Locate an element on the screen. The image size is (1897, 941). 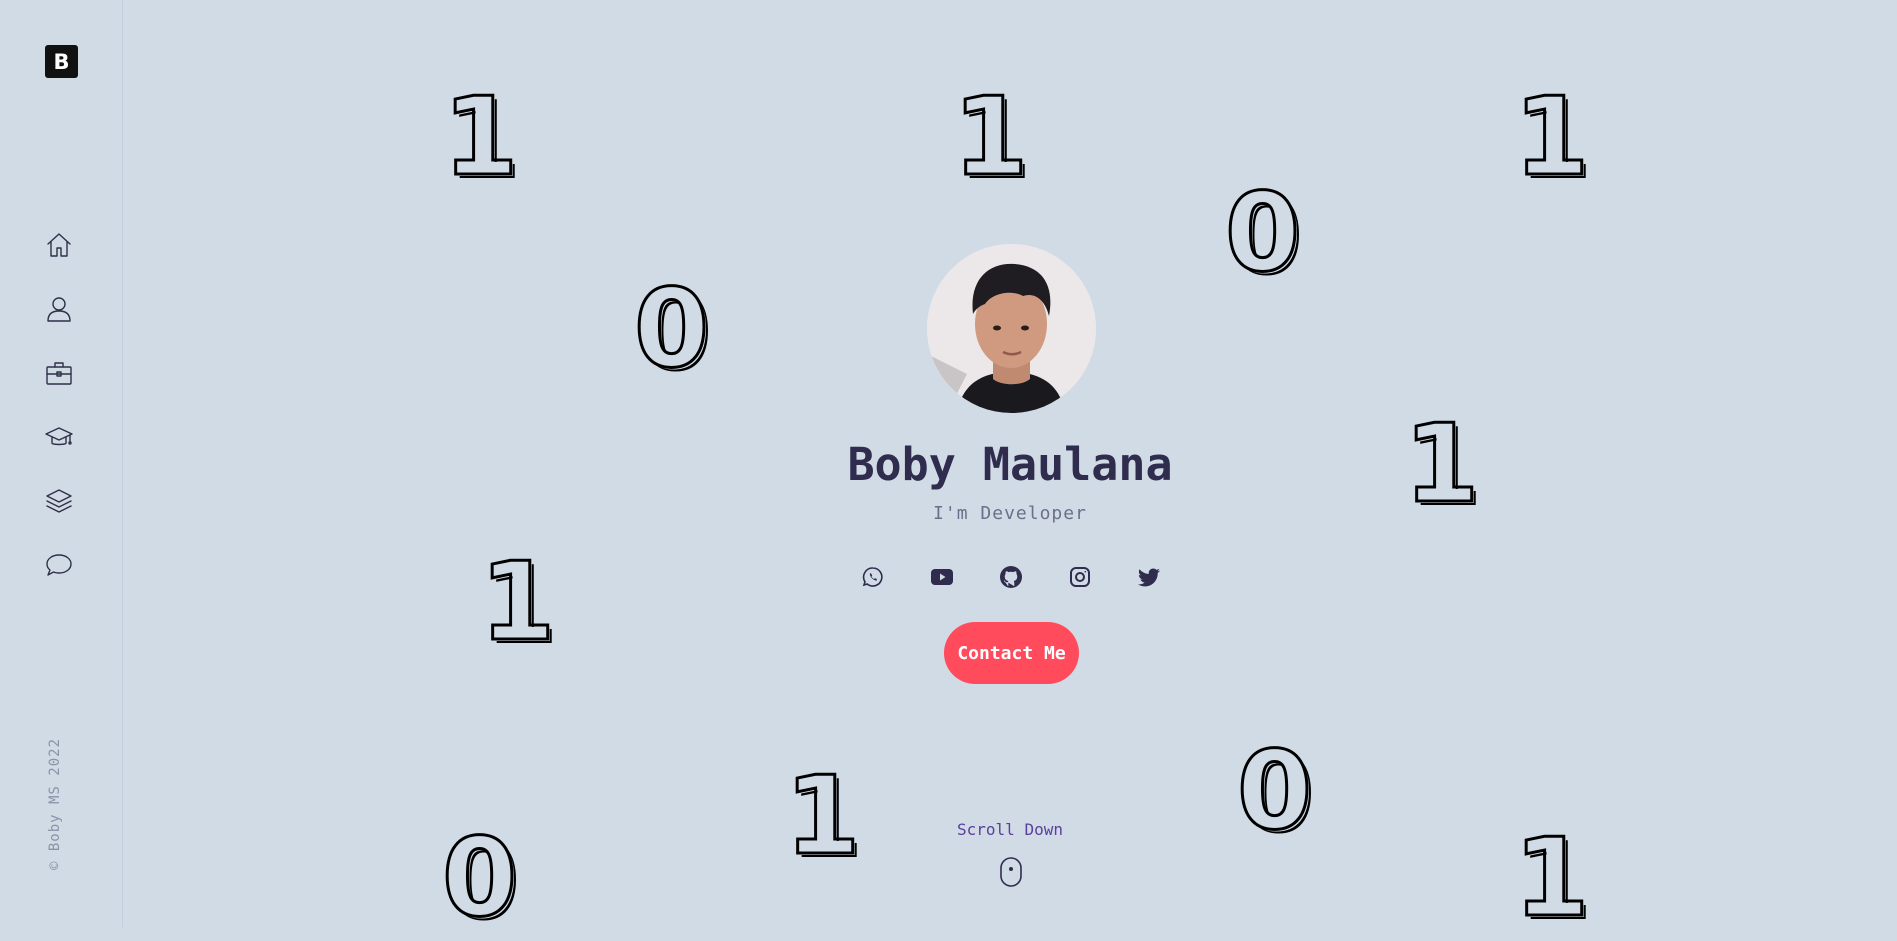
user-icon is located at coordinates (59, 309).